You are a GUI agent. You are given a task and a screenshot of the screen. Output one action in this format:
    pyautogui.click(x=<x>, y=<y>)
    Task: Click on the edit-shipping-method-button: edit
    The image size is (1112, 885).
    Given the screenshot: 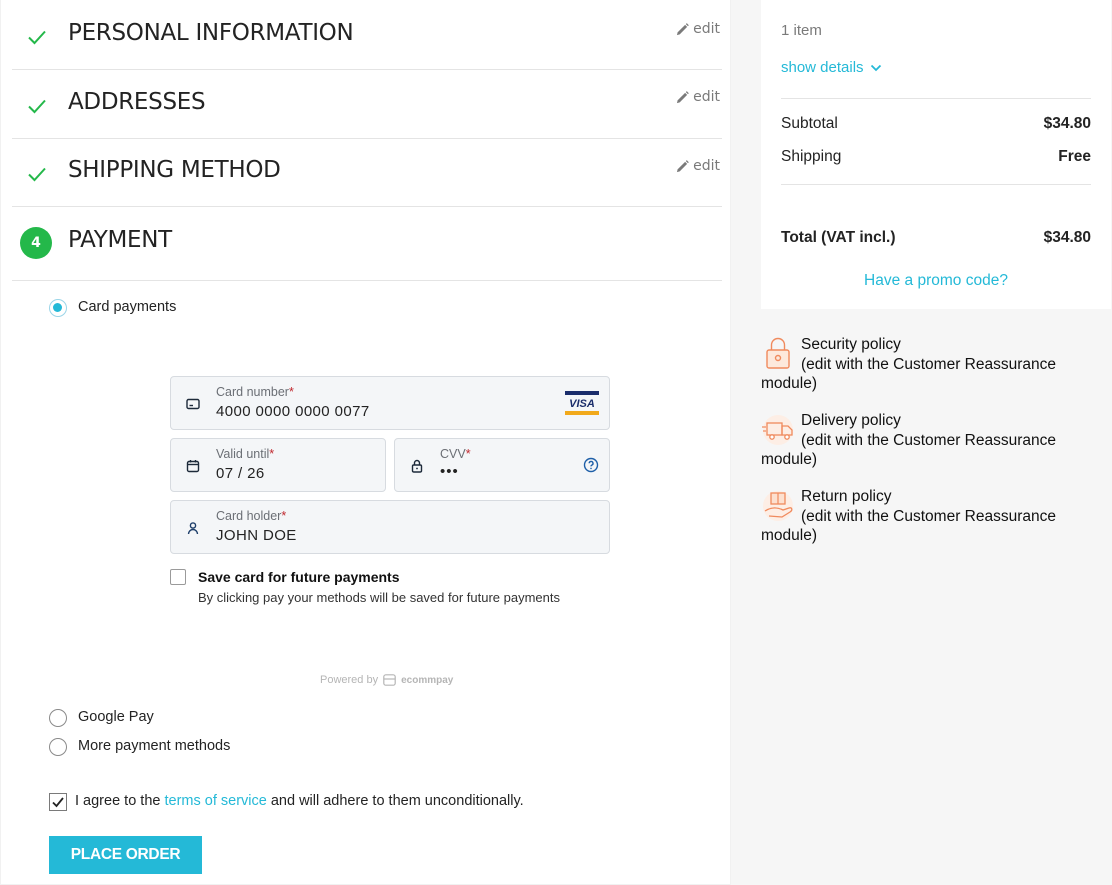 What is the action you would take?
    pyautogui.click(x=698, y=166)
    